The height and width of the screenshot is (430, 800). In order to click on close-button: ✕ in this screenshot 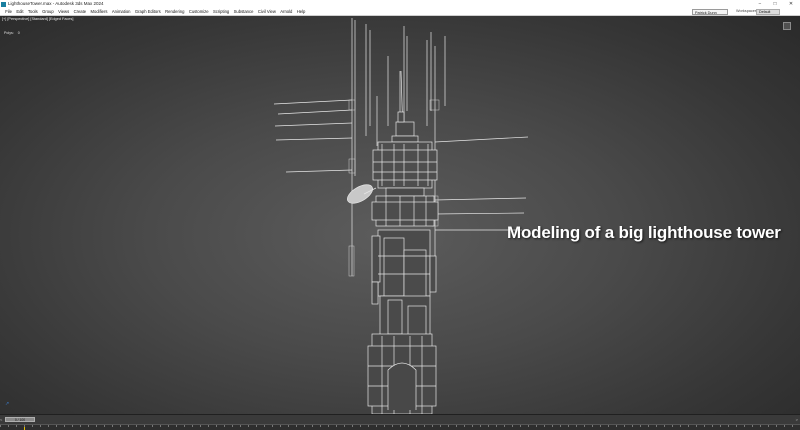, I will do `click(791, 4)`.